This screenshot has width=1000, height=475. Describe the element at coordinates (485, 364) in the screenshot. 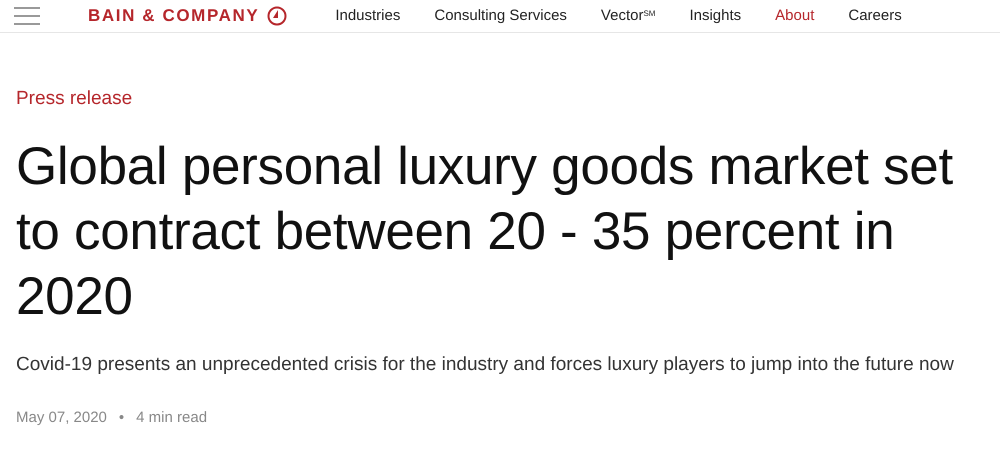

I see `article-subtitle: Covid-19 presents an unprecedented crisis for the industry and forces luxury players to jump into the future now` at that location.